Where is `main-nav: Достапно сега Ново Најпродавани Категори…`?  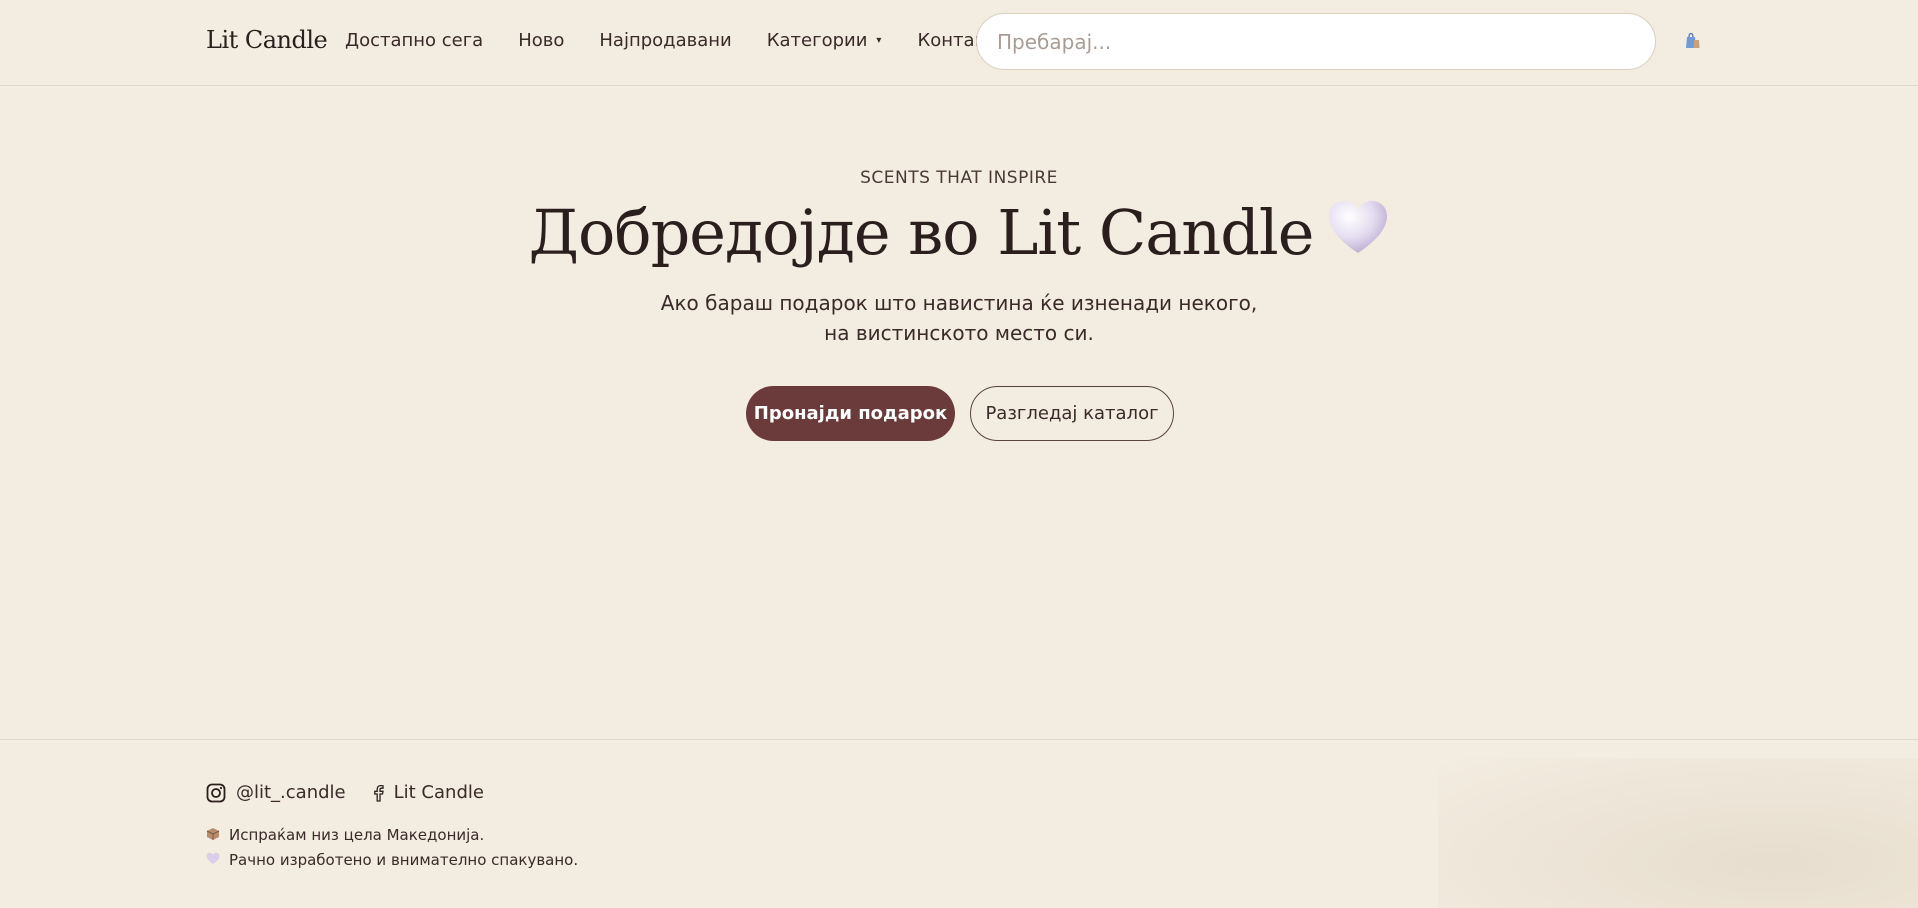 main-nav: Достапно сега Ново Најпродавани Категори… is located at coordinates (670, 40).